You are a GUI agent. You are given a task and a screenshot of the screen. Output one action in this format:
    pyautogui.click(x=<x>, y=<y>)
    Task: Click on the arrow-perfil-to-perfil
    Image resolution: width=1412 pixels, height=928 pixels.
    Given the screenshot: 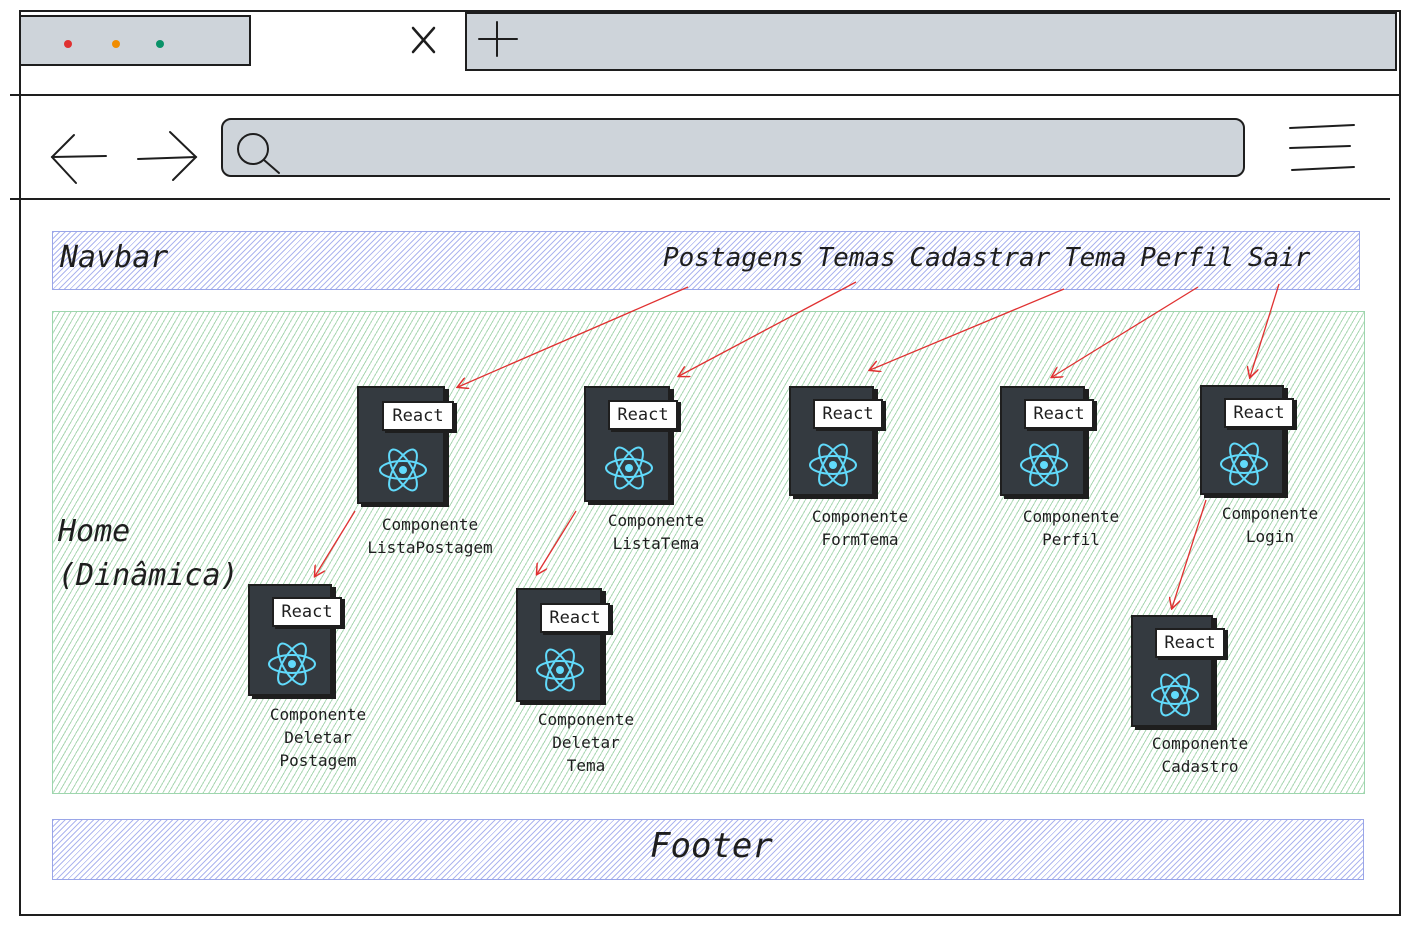 What is the action you would take?
    pyautogui.click(x=1125, y=331)
    